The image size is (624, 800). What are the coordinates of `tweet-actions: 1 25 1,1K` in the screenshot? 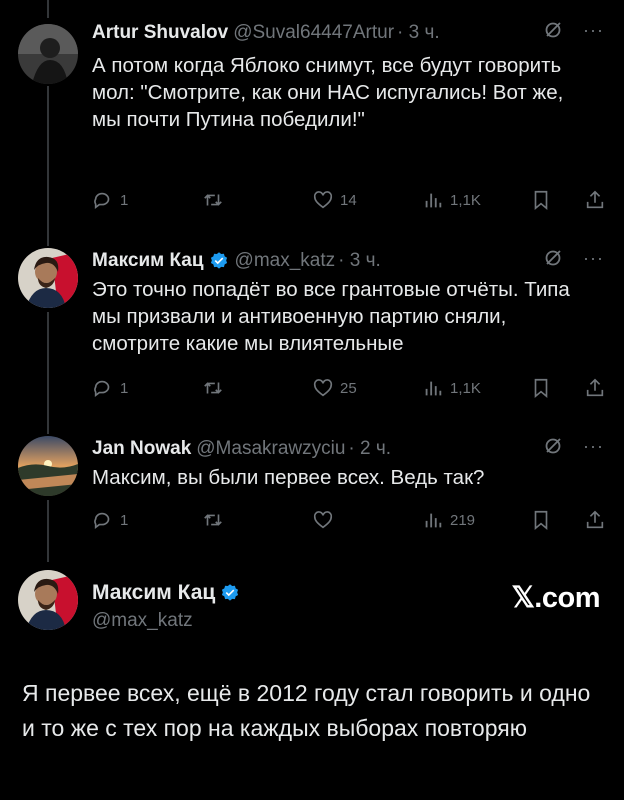 It's located at (352, 388).